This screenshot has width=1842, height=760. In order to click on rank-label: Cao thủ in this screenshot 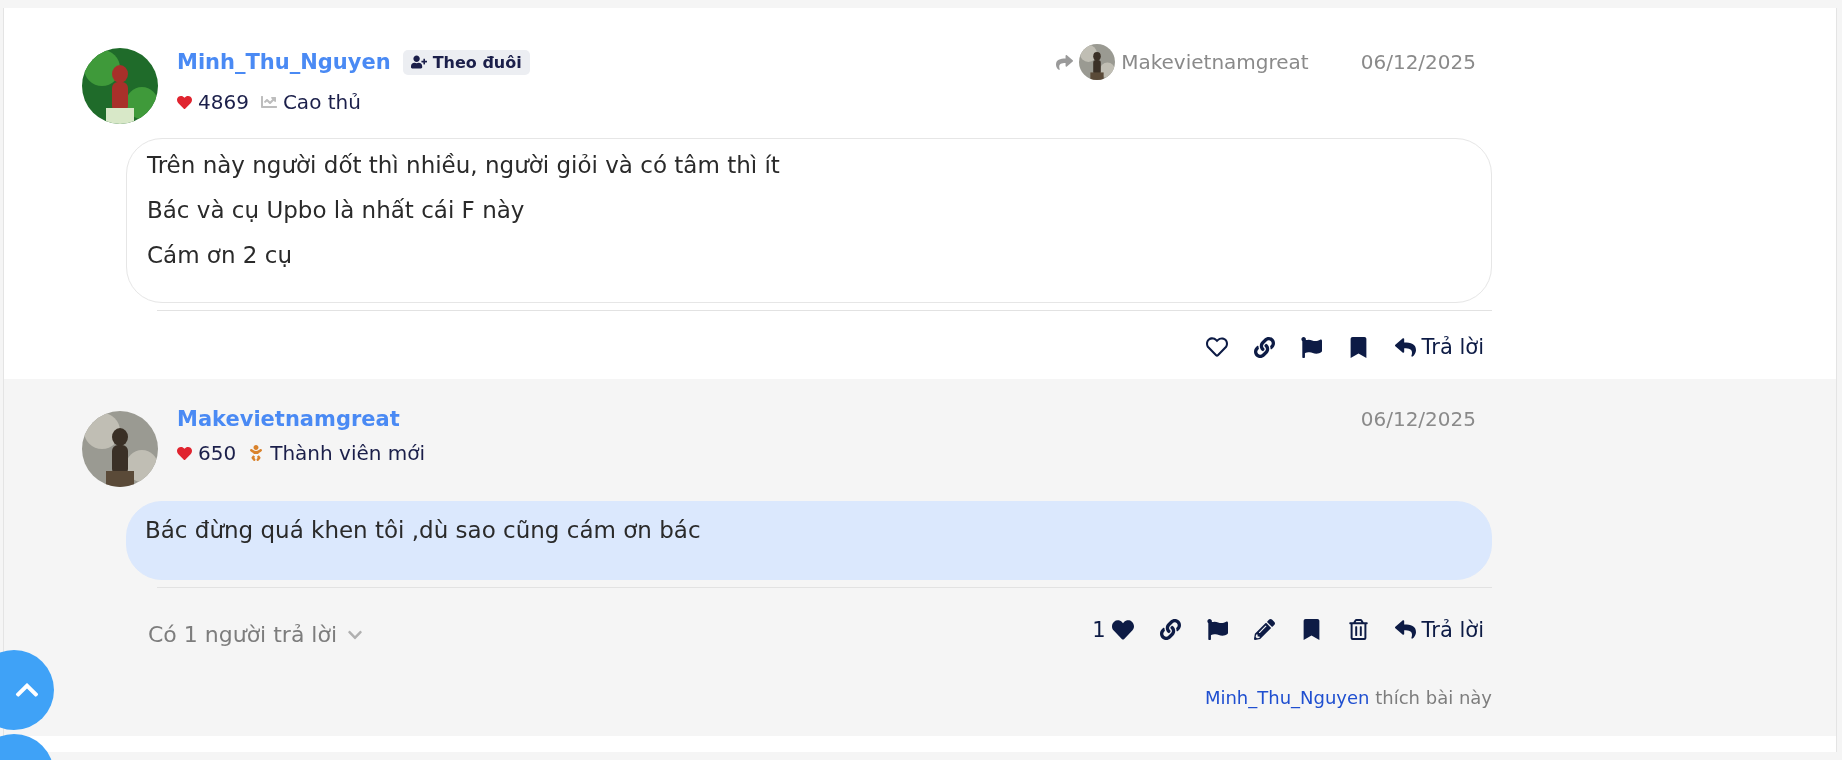, I will do `click(321, 102)`.